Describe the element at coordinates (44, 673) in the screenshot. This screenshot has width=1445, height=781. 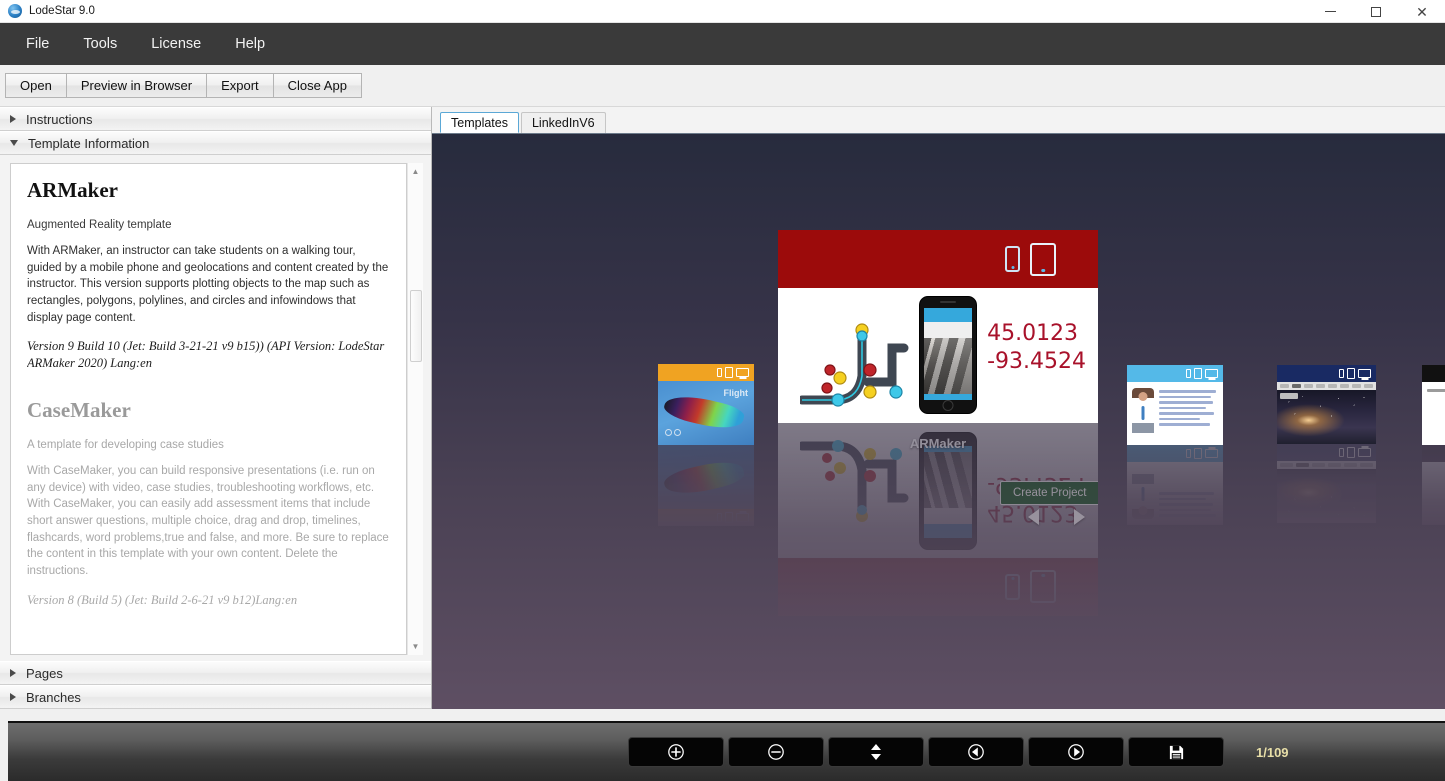
I see `sidebar-label-pages: Pages` at that location.